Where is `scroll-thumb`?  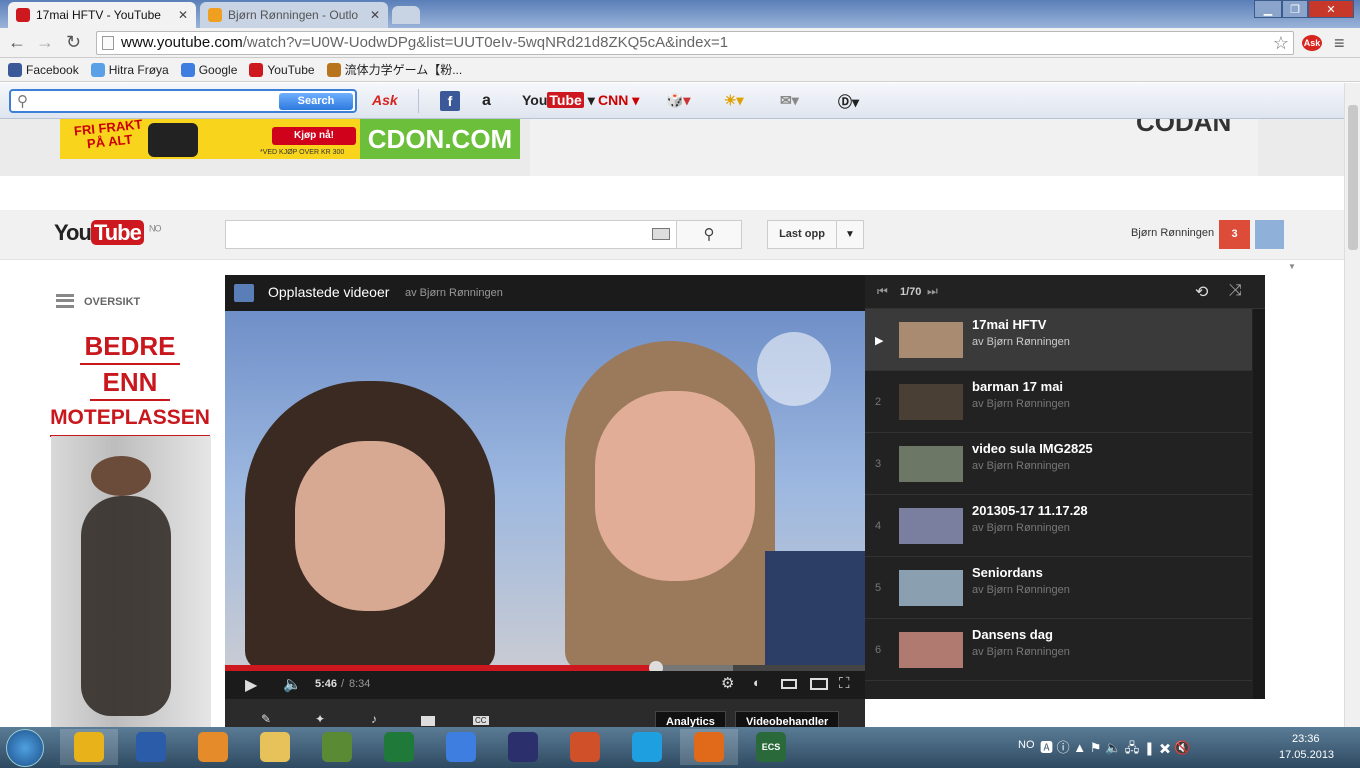
scroll-thumb is located at coordinates (1353, 177).